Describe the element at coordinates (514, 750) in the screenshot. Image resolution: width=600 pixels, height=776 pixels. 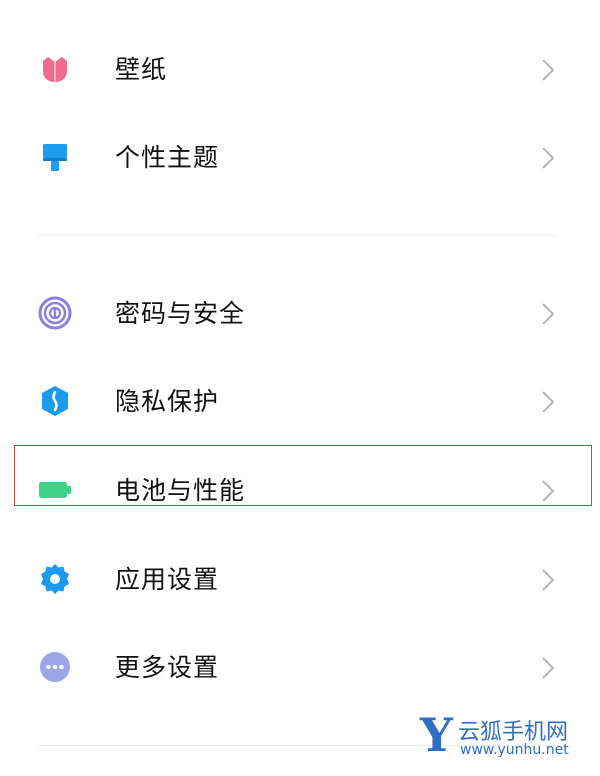
I see `watermark-url: www.yunhu.net` at that location.